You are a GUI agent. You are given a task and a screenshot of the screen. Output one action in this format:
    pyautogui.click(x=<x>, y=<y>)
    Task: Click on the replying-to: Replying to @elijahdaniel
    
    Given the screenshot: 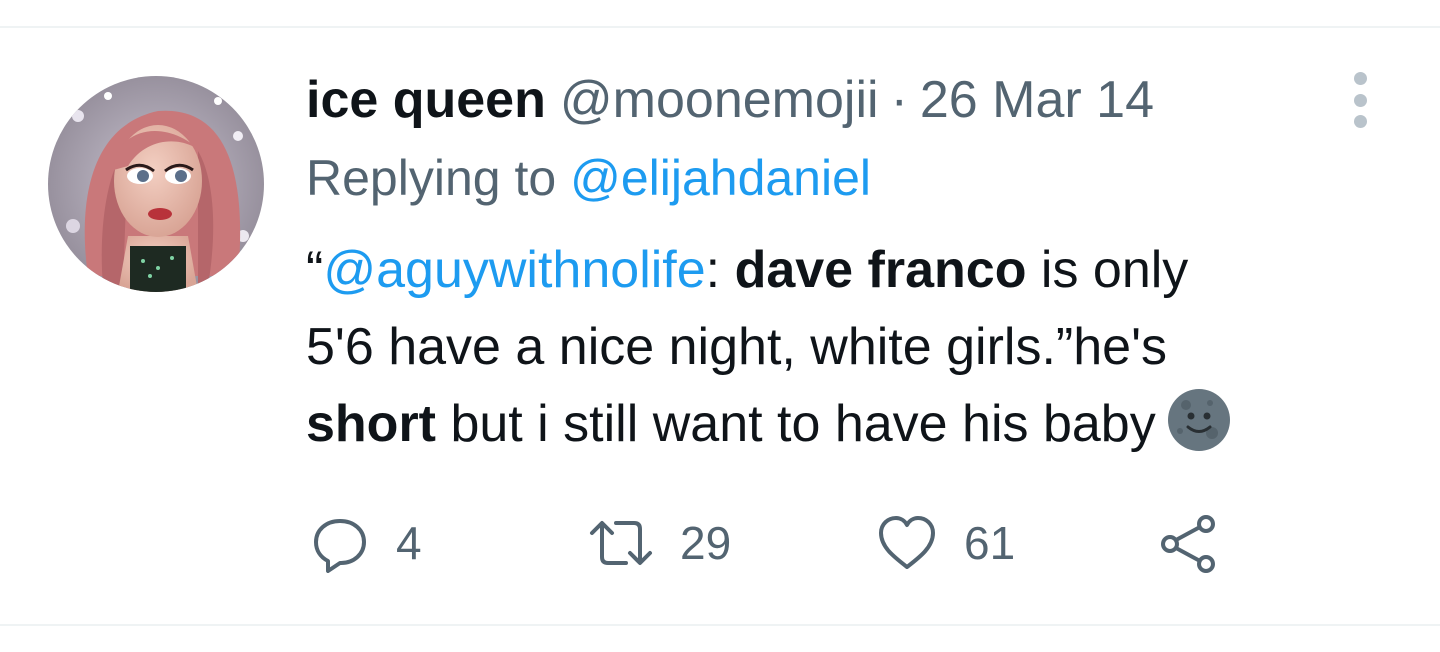 What is the action you would take?
    pyautogui.click(x=846, y=178)
    